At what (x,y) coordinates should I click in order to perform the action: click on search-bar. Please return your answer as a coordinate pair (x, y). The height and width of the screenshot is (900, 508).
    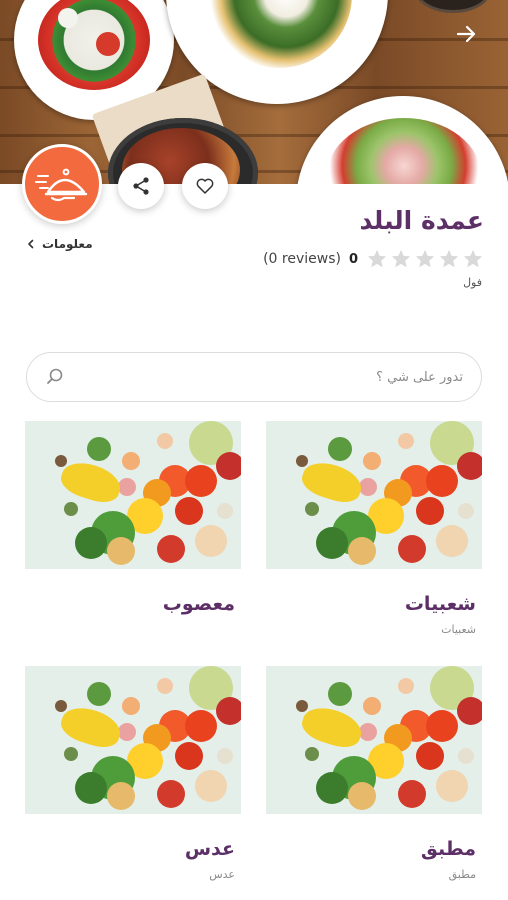
    Looking at the image, I should click on (254, 377).